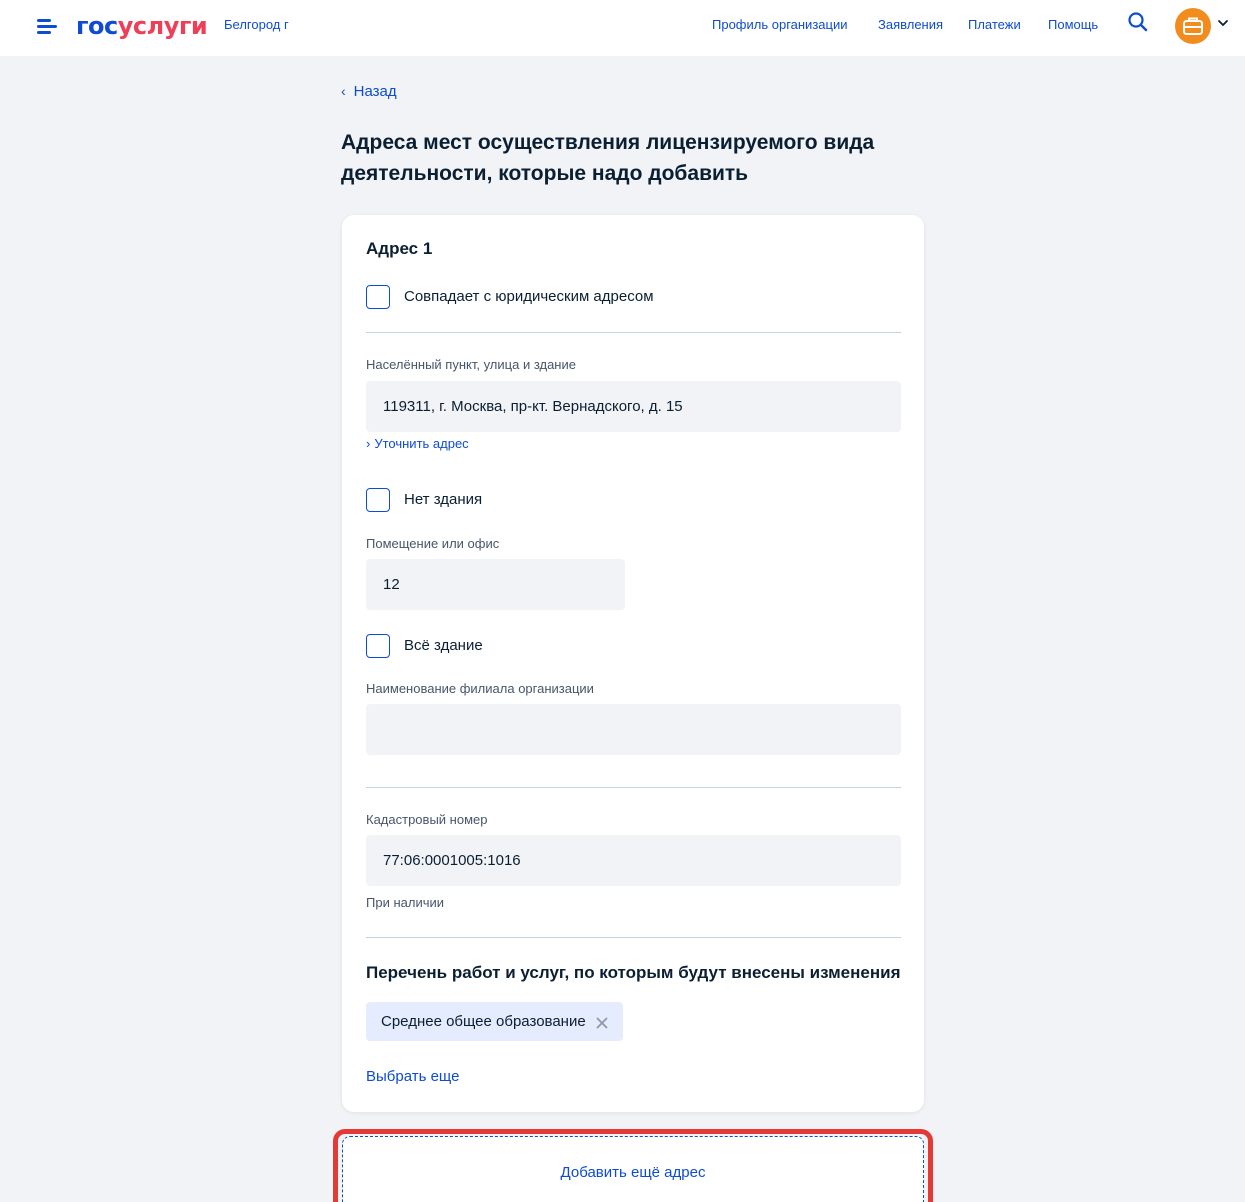  What do you see at coordinates (47, 27) in the screenshot?
I see `burger-menu-icon` at bounding box center [47, 27].